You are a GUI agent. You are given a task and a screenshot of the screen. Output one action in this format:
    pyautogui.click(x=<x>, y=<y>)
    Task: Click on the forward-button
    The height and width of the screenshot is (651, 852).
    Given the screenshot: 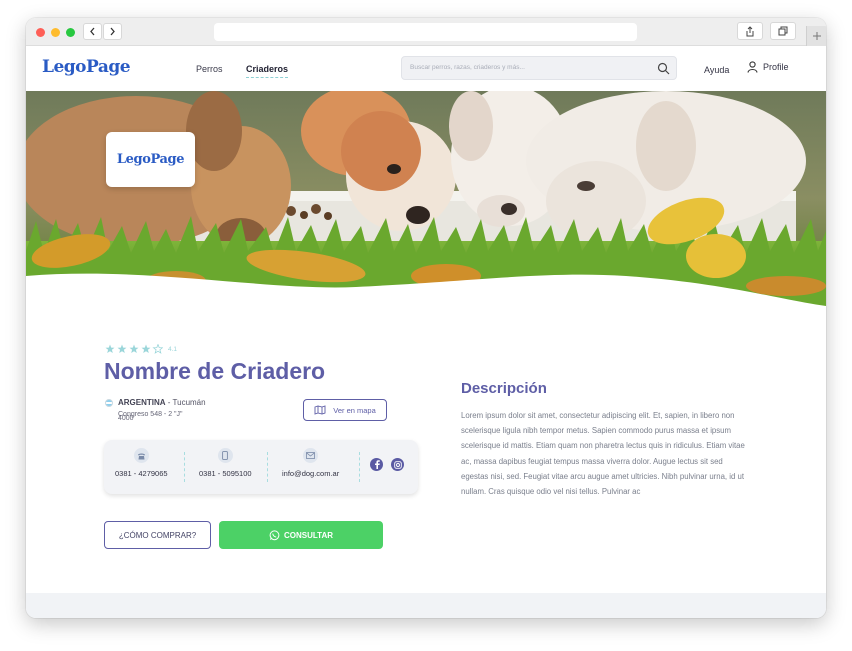 What is the action you would take?
    pyautogui.click(x=112, y=31)
    